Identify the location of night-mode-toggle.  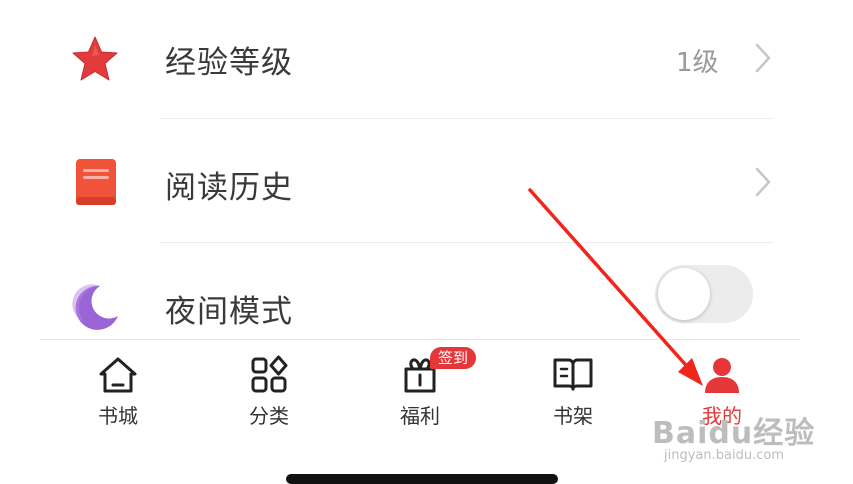
(704, 294).